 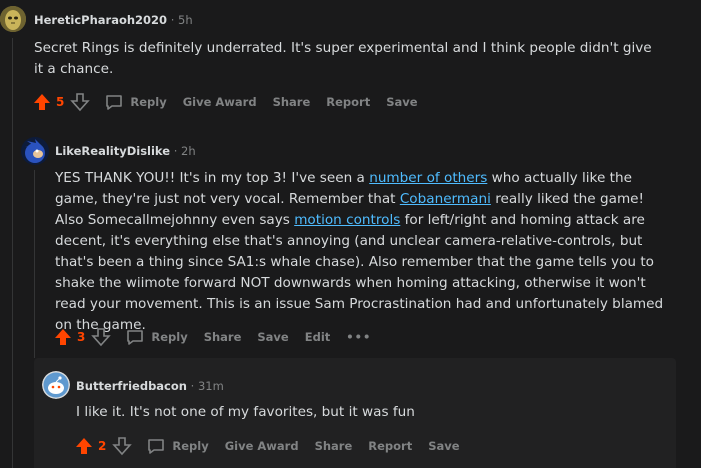 I want to click on username: Butterfriedbacon, so click(x=131, y=386).